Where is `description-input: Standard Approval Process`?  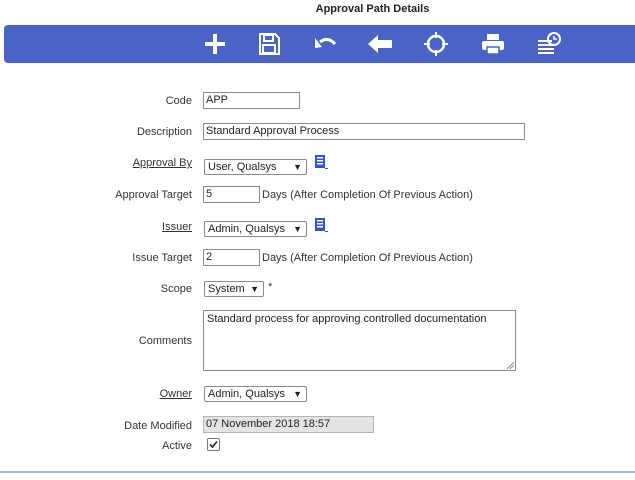 description-input: Standard Approval Process is located at coordinates (364, 131).